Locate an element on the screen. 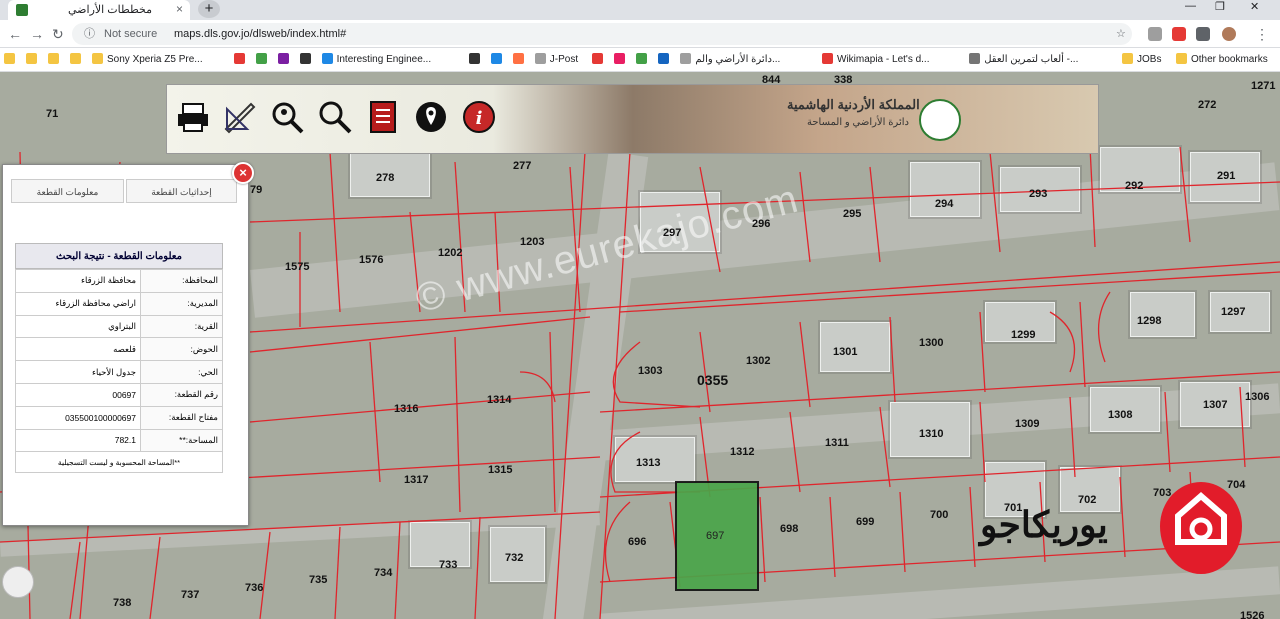  parcel-label: 1526 is located at coordinates (1252, 614).